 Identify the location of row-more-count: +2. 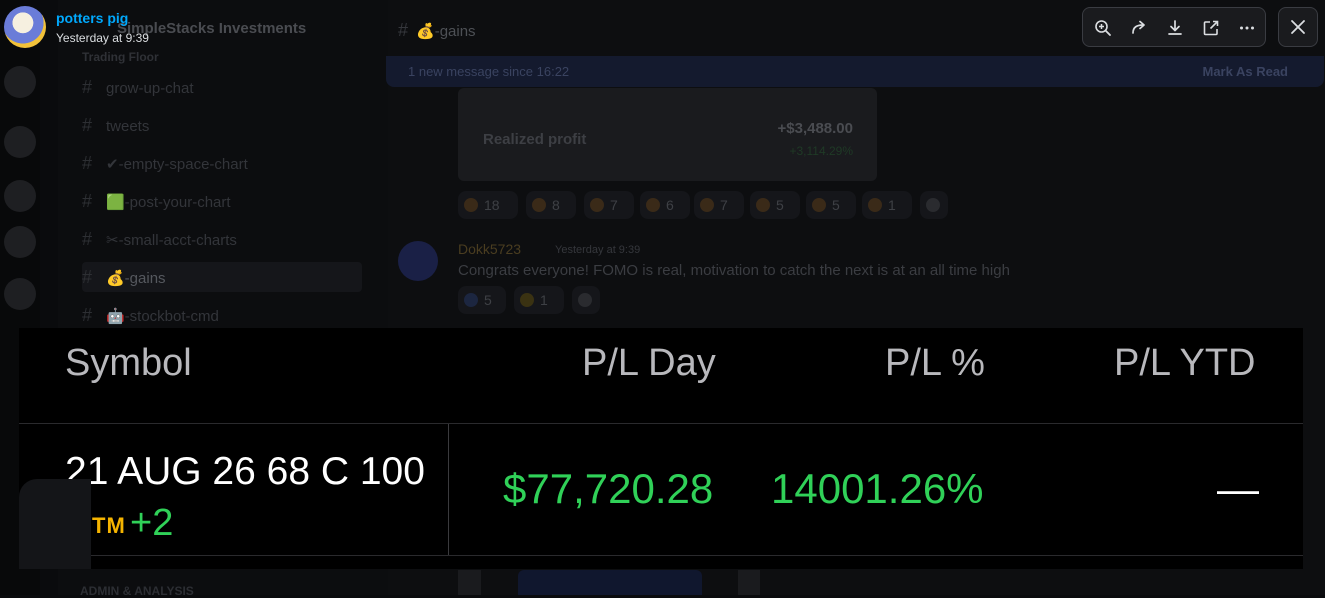
(152, 523).